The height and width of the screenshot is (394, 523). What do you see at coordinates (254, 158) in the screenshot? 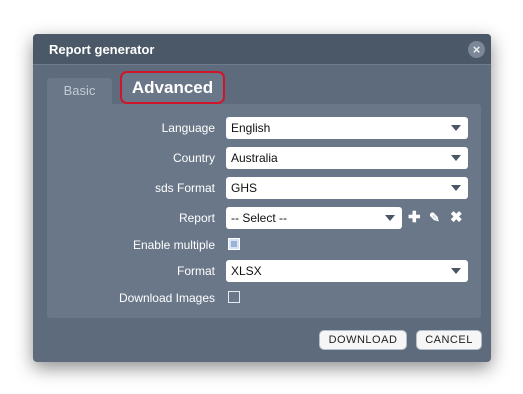
I see `country-value: Australia` at bounding box center [254, 158].